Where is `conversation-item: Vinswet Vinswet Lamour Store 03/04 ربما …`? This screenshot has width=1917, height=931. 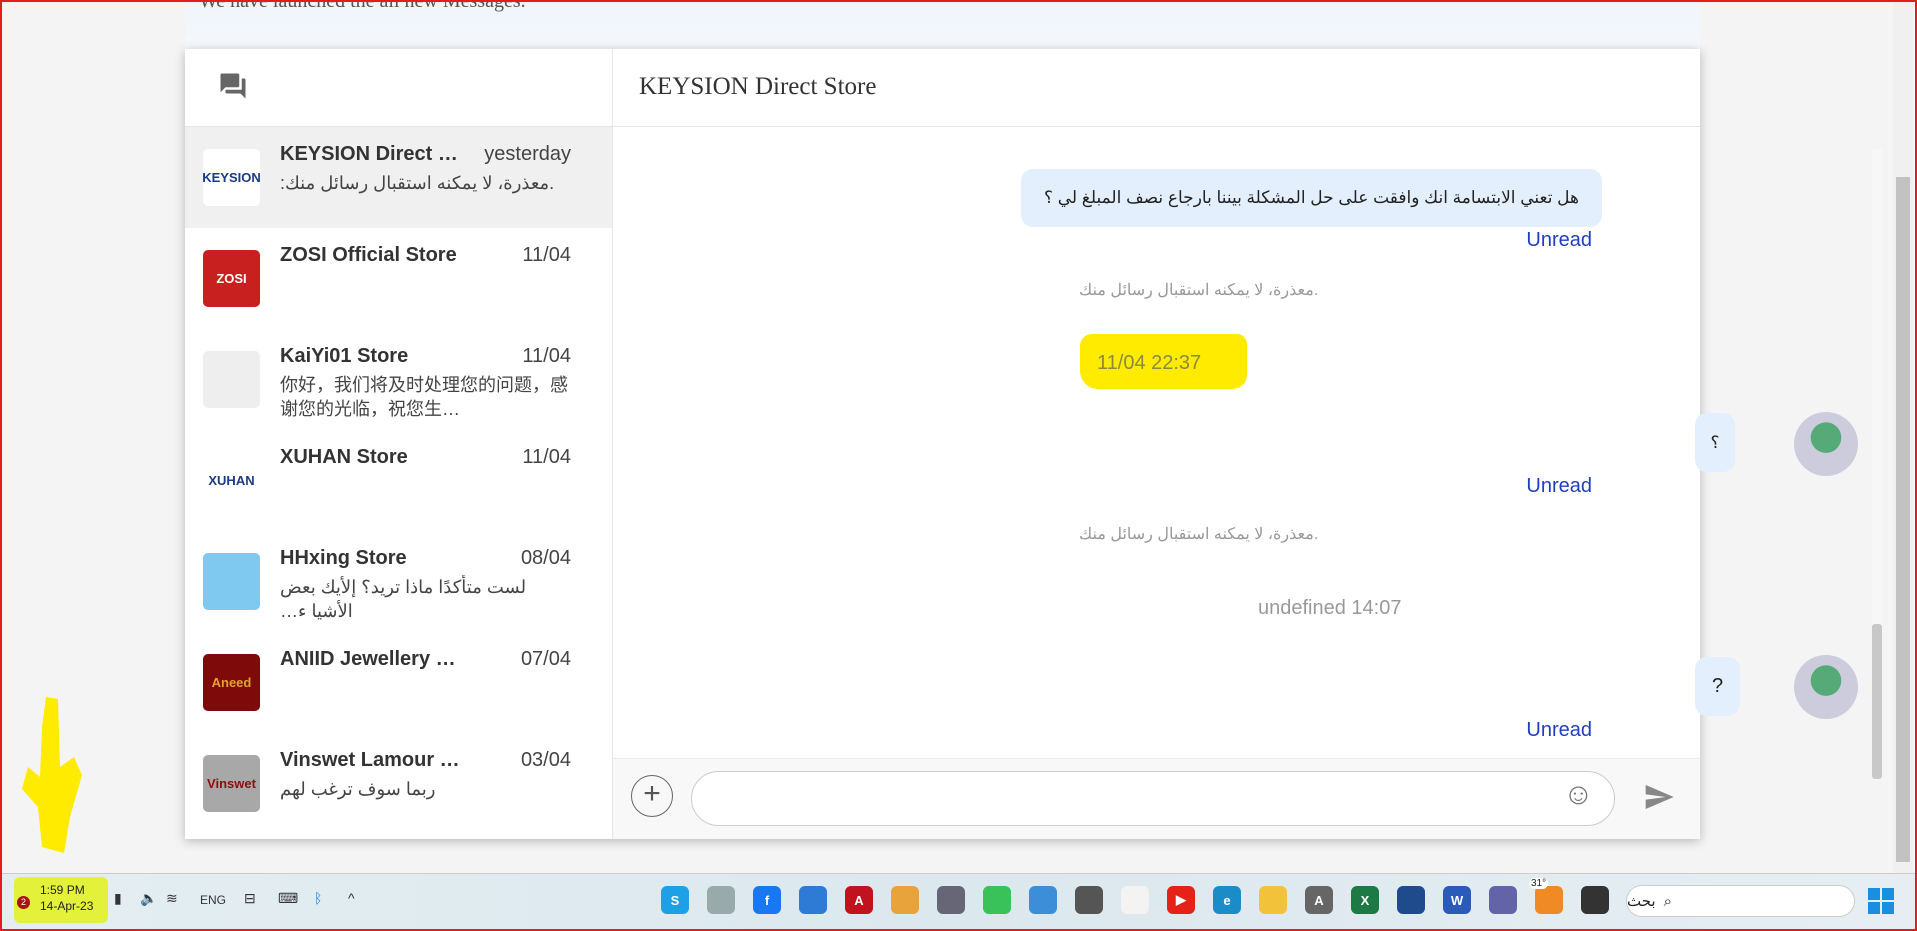
conversation-item: Vinswet Vinswet Lamour Store 03/04 ربما … is located at coordinates (398, 783).